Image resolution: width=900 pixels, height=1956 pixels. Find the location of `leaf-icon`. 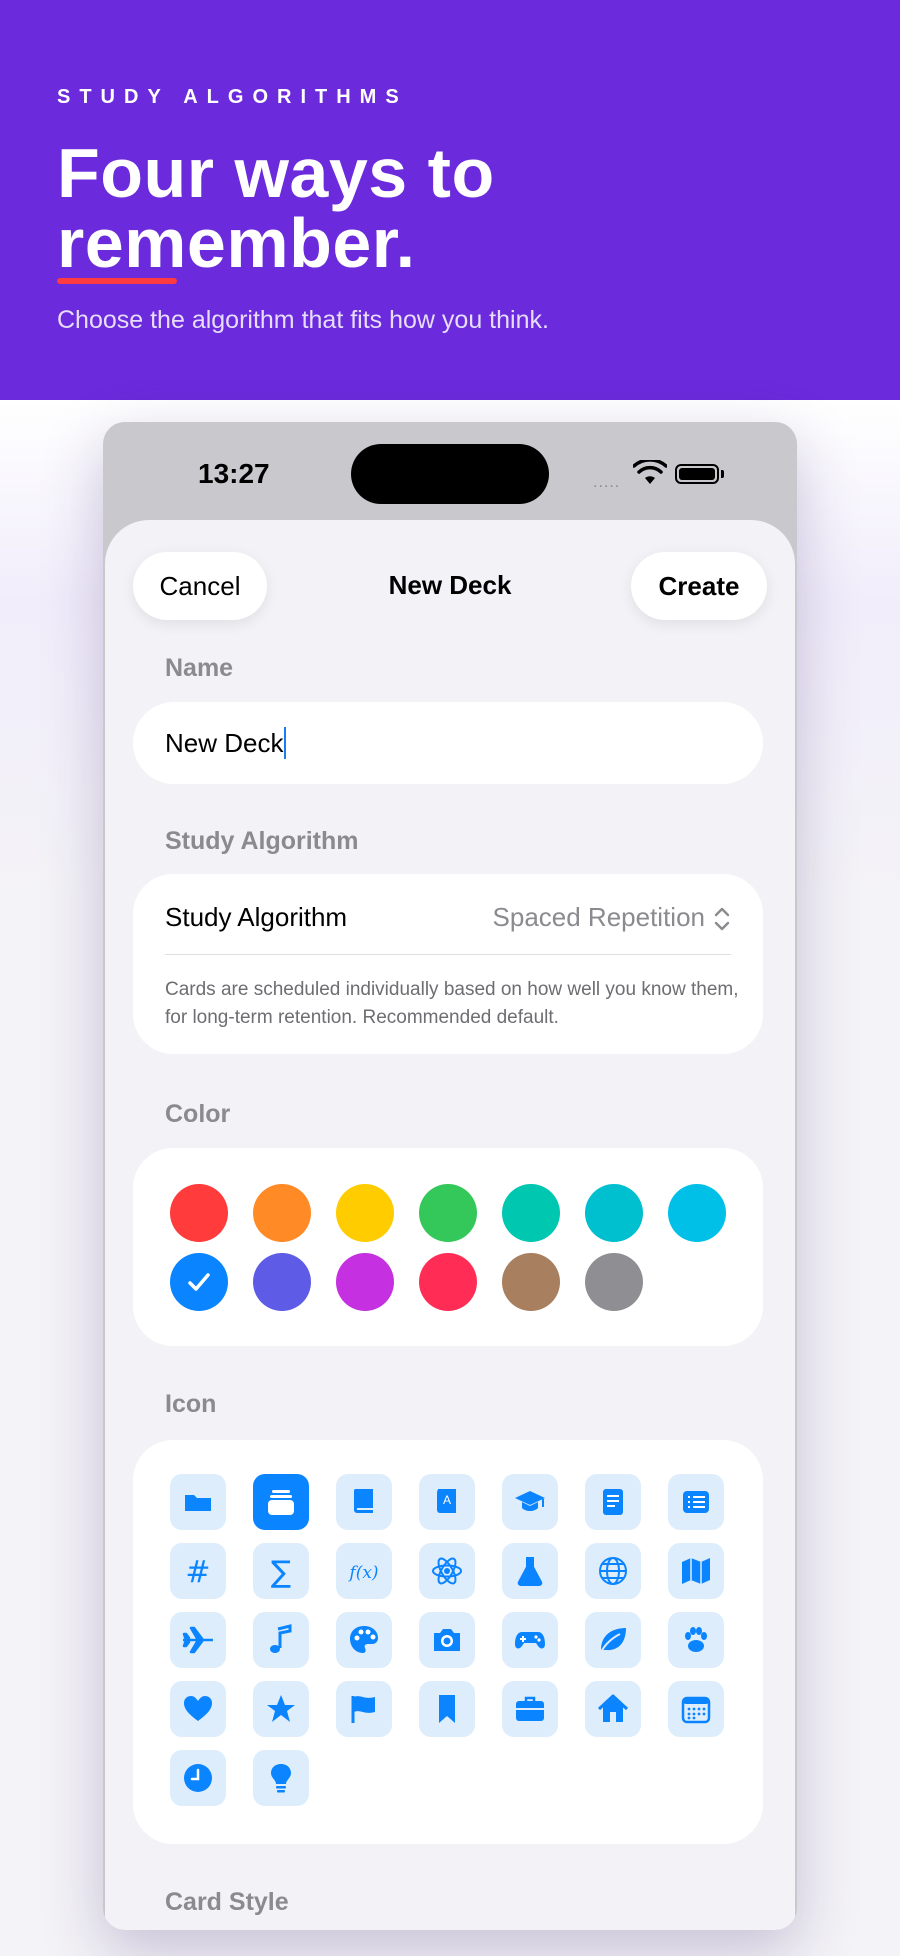

leaf-icon is located at coordinates (613, 1640).